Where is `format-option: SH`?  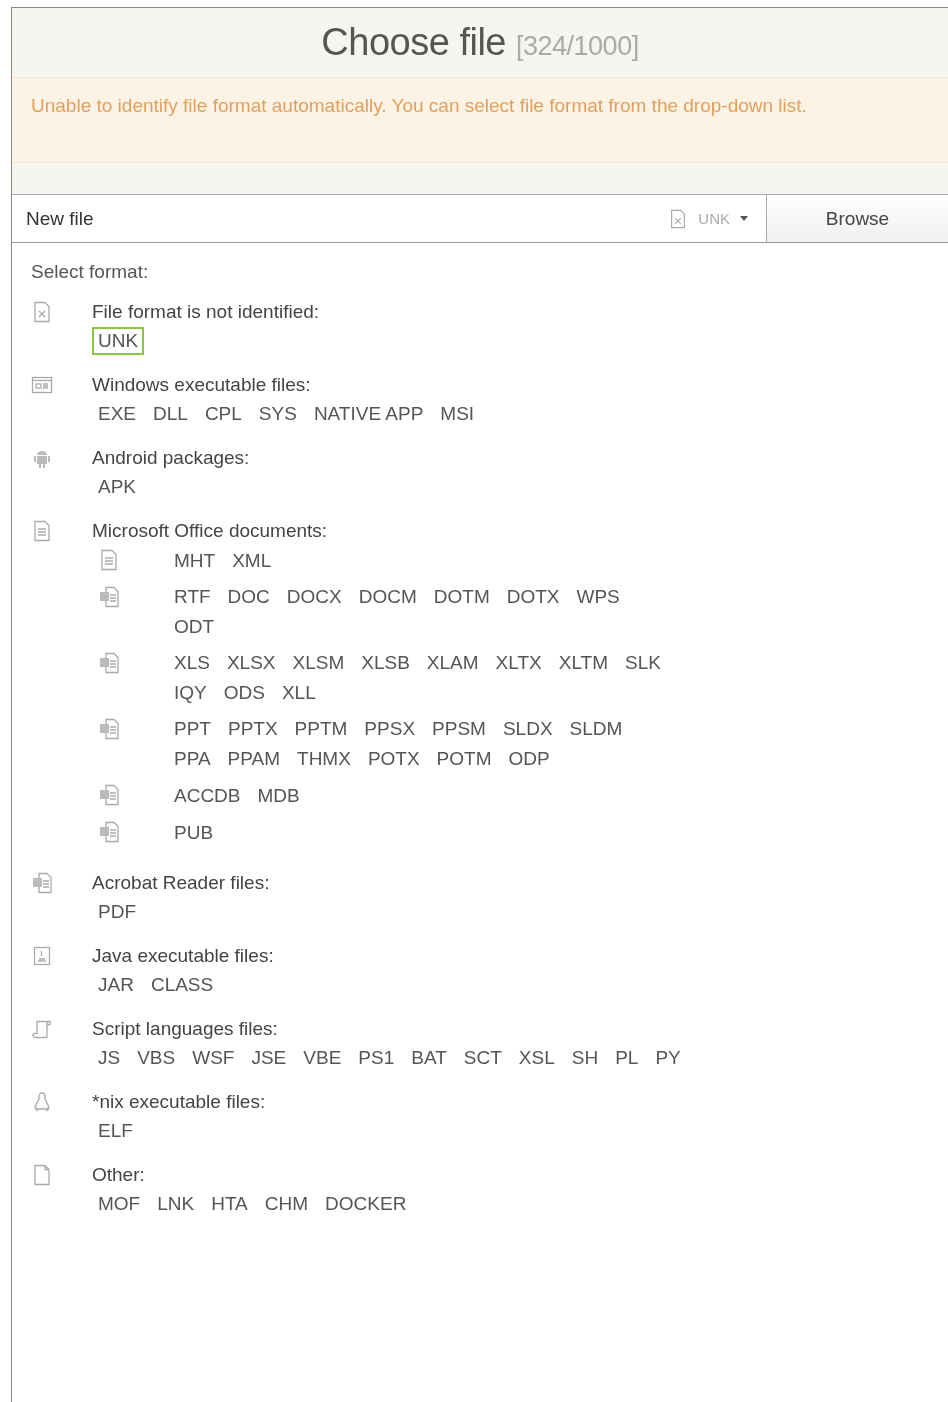 format-option: SH is located at coordinates (585, 1058).